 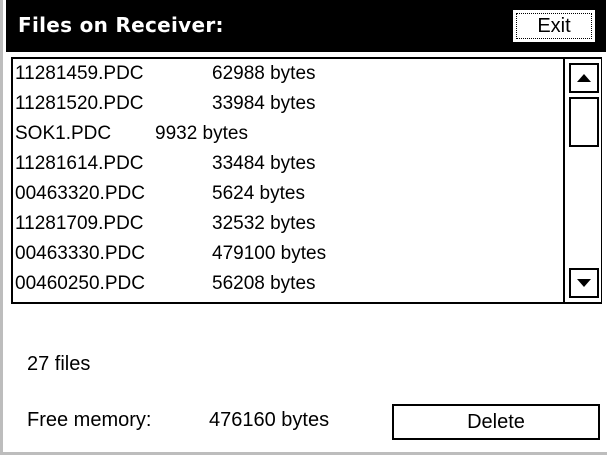 I want to click on file-name: 00463330.PDC, so click(x=80, y=253).